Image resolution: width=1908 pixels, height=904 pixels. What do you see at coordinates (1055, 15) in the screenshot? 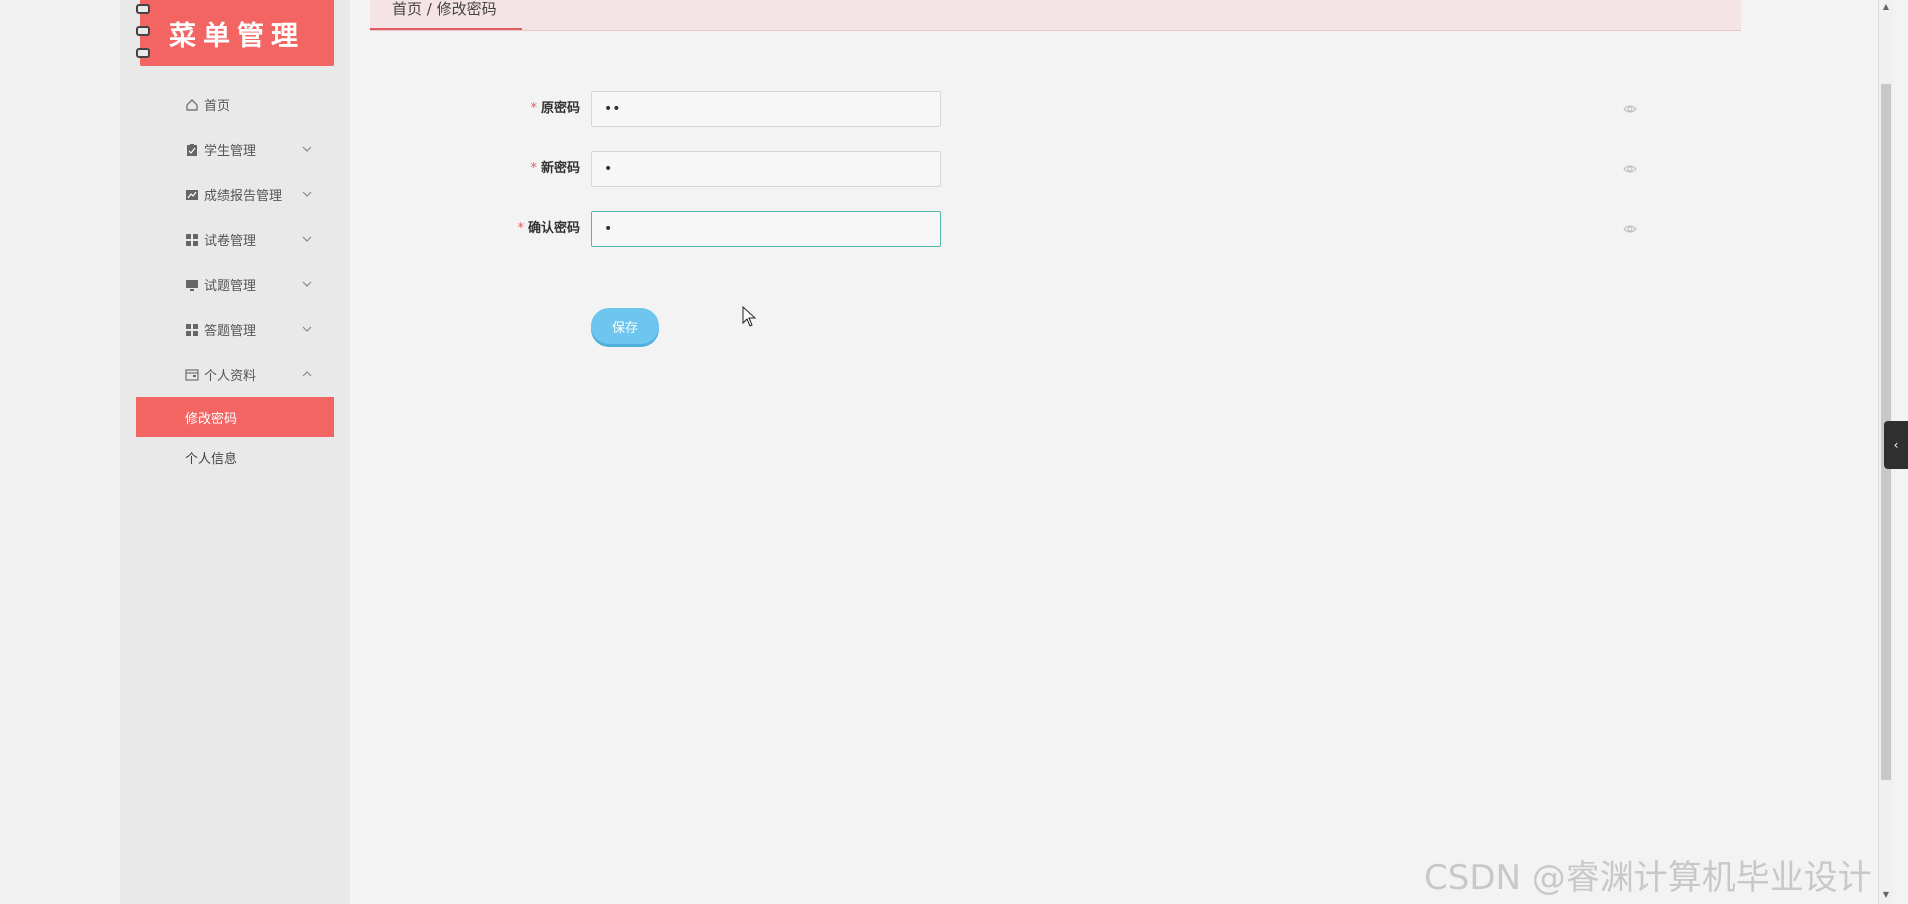
I see `breadcrumb-bar: 首页 / 修改密码` at bounding box center [1055, 15].